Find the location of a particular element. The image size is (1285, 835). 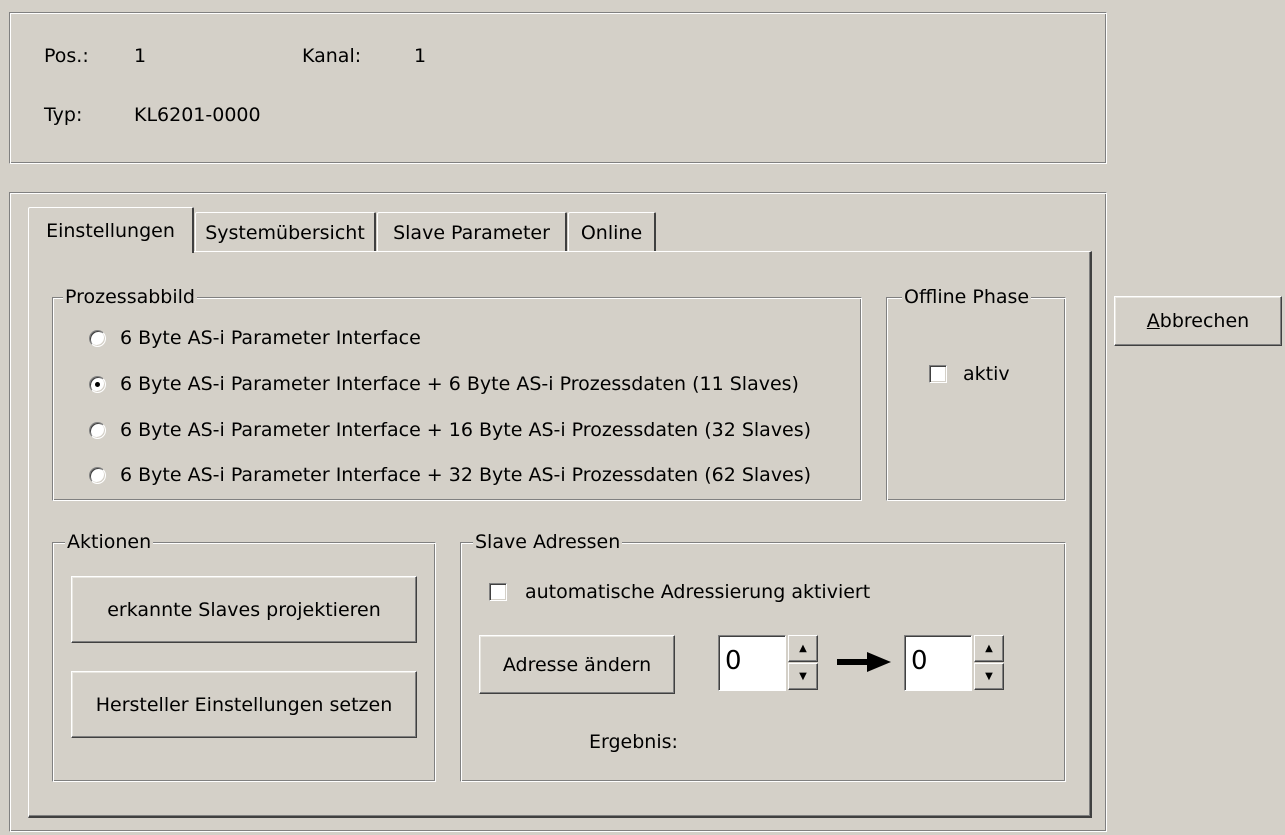

aktionen-title: Aktionen is located at coordinates (109, 542).